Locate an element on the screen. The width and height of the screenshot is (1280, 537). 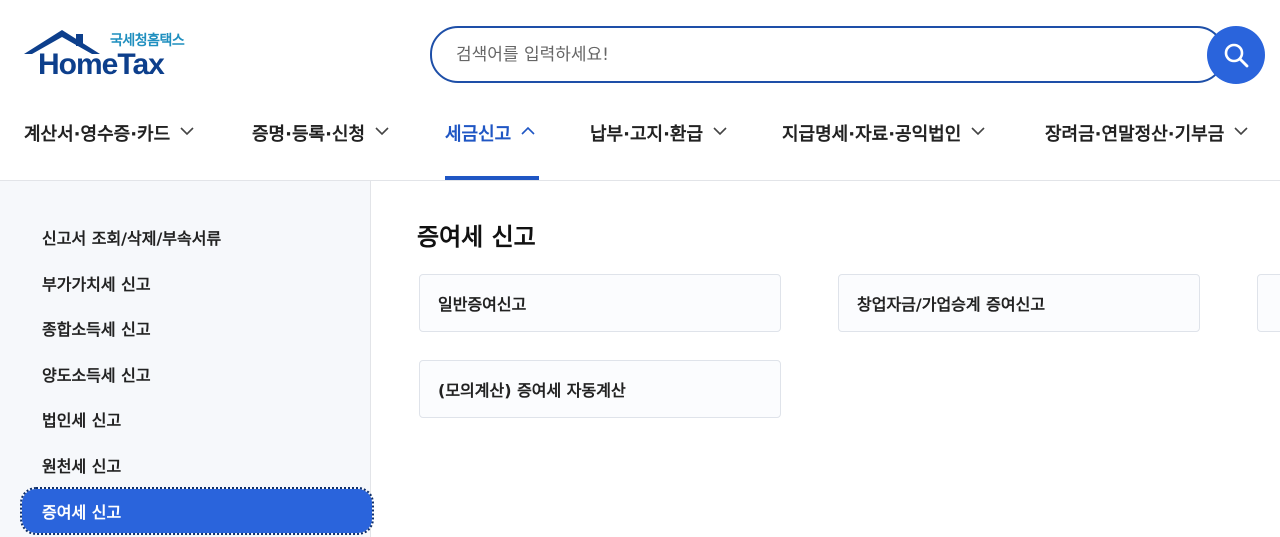
gnb-item-label: 세금신고 is located at coordinates (478, 134).